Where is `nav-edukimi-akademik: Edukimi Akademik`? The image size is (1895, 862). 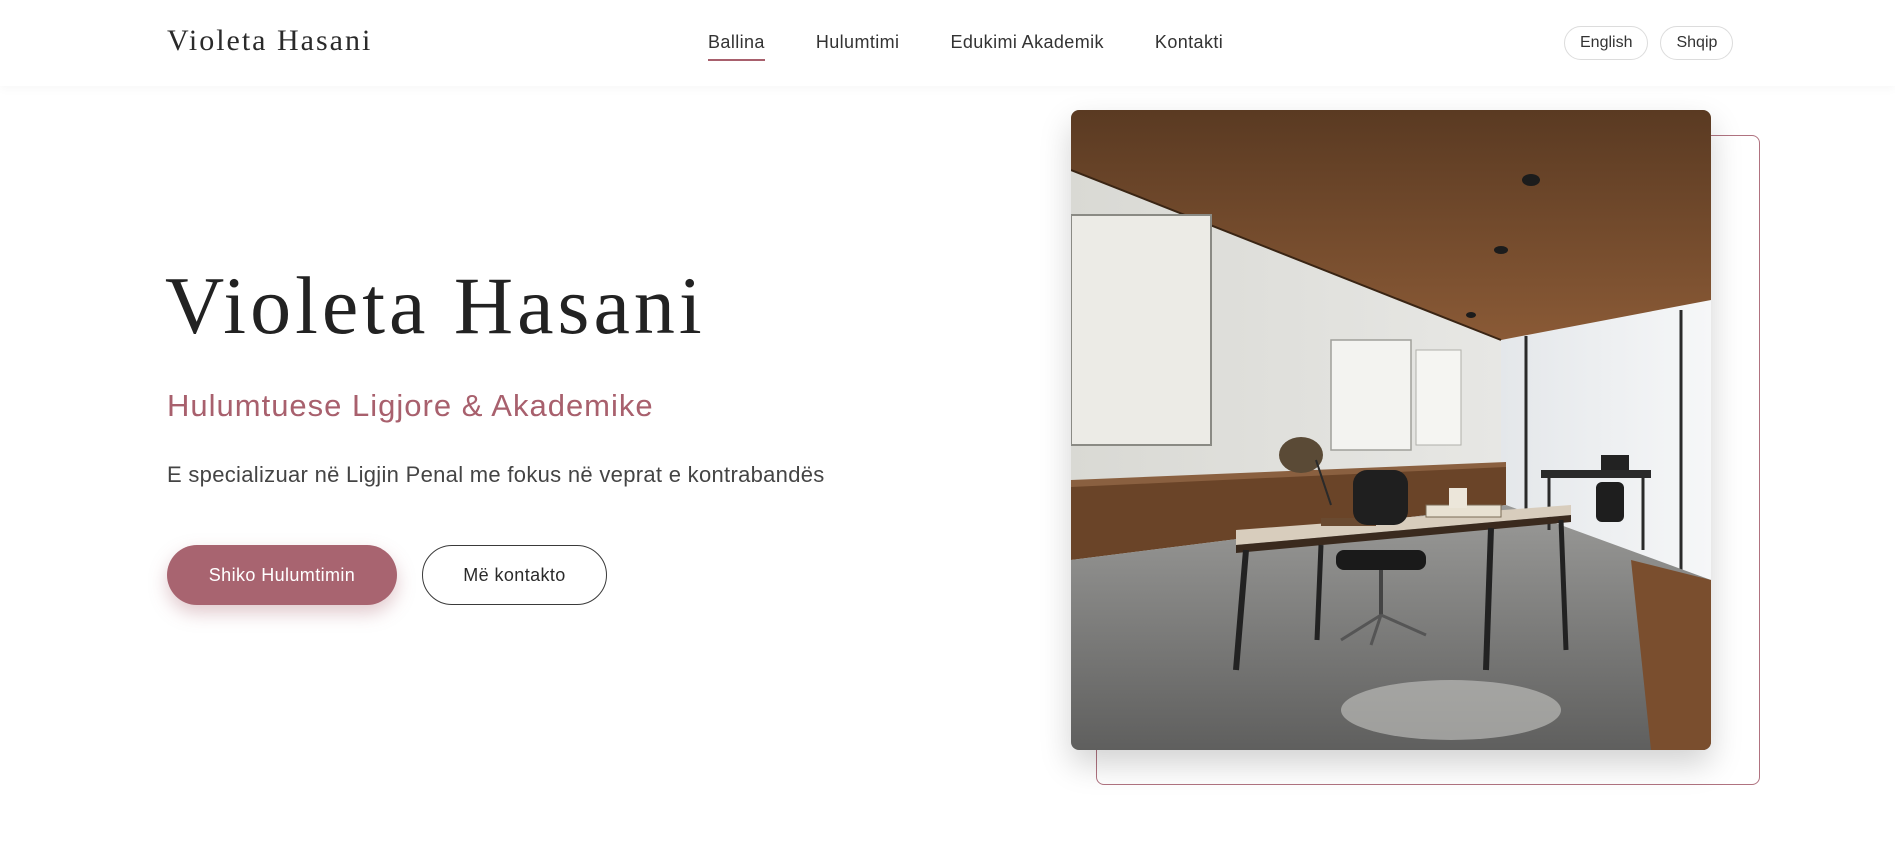 nav-edukimi-akademik: Edukimi Akademik is located at coordinates (1026, 46).